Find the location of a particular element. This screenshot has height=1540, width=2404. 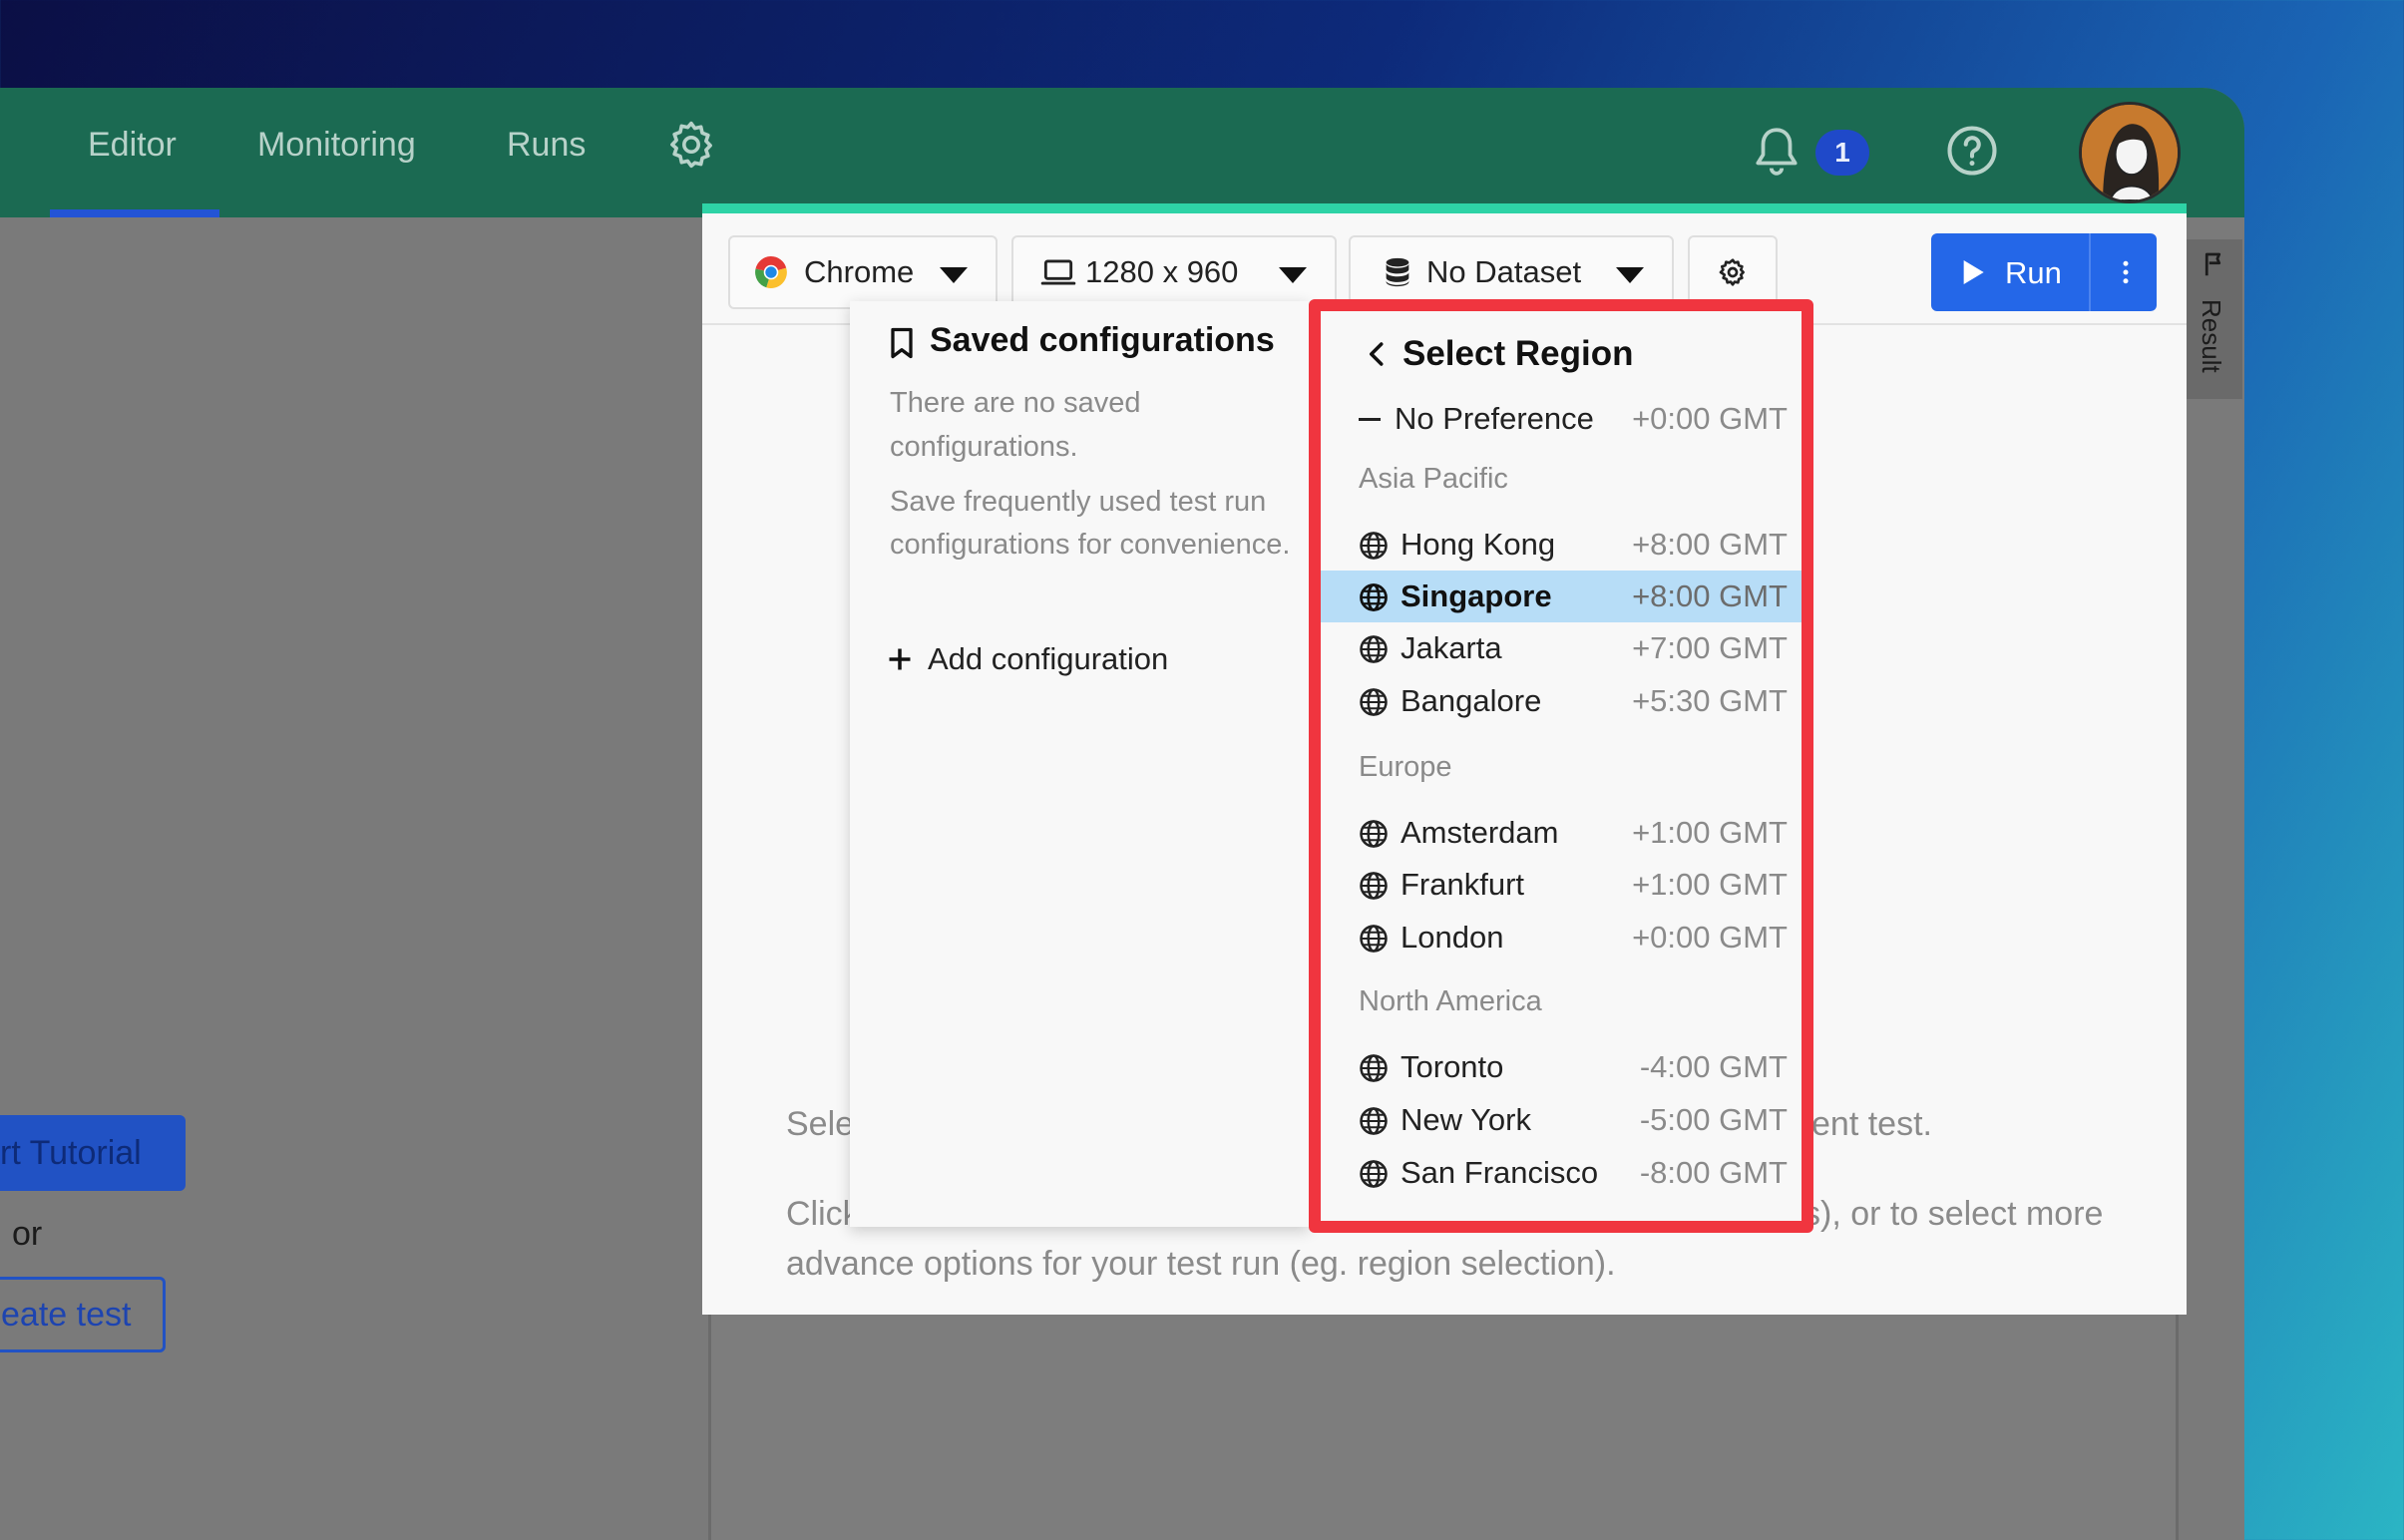

region-option-new-york: New York -5:00 GMT is located at coordinates (1561, 1120).